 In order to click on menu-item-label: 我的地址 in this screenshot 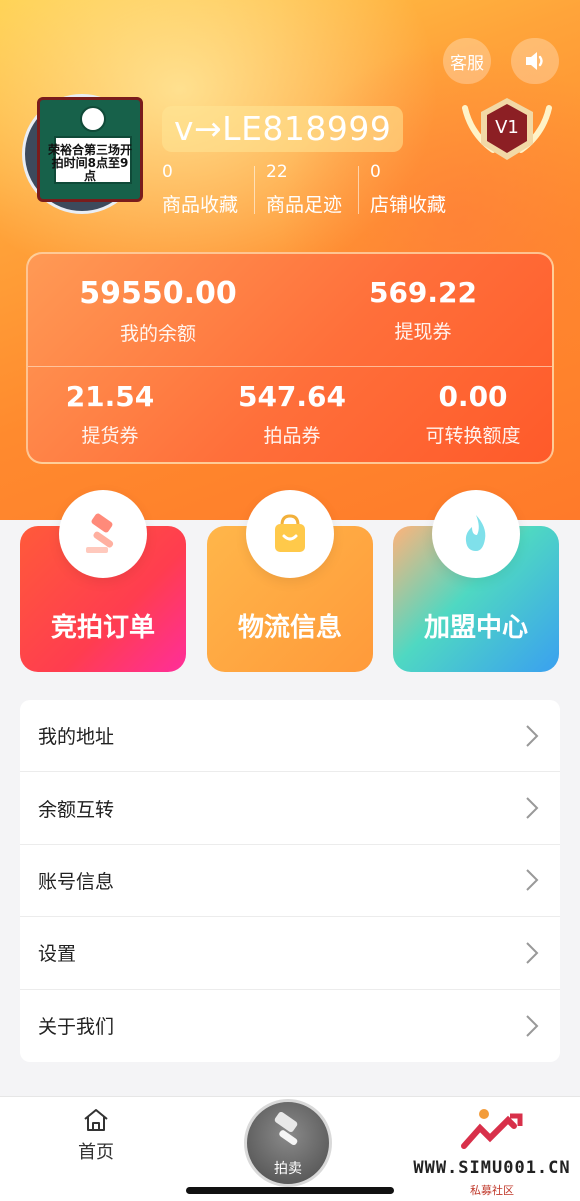, I will do `click(76, 737)`.